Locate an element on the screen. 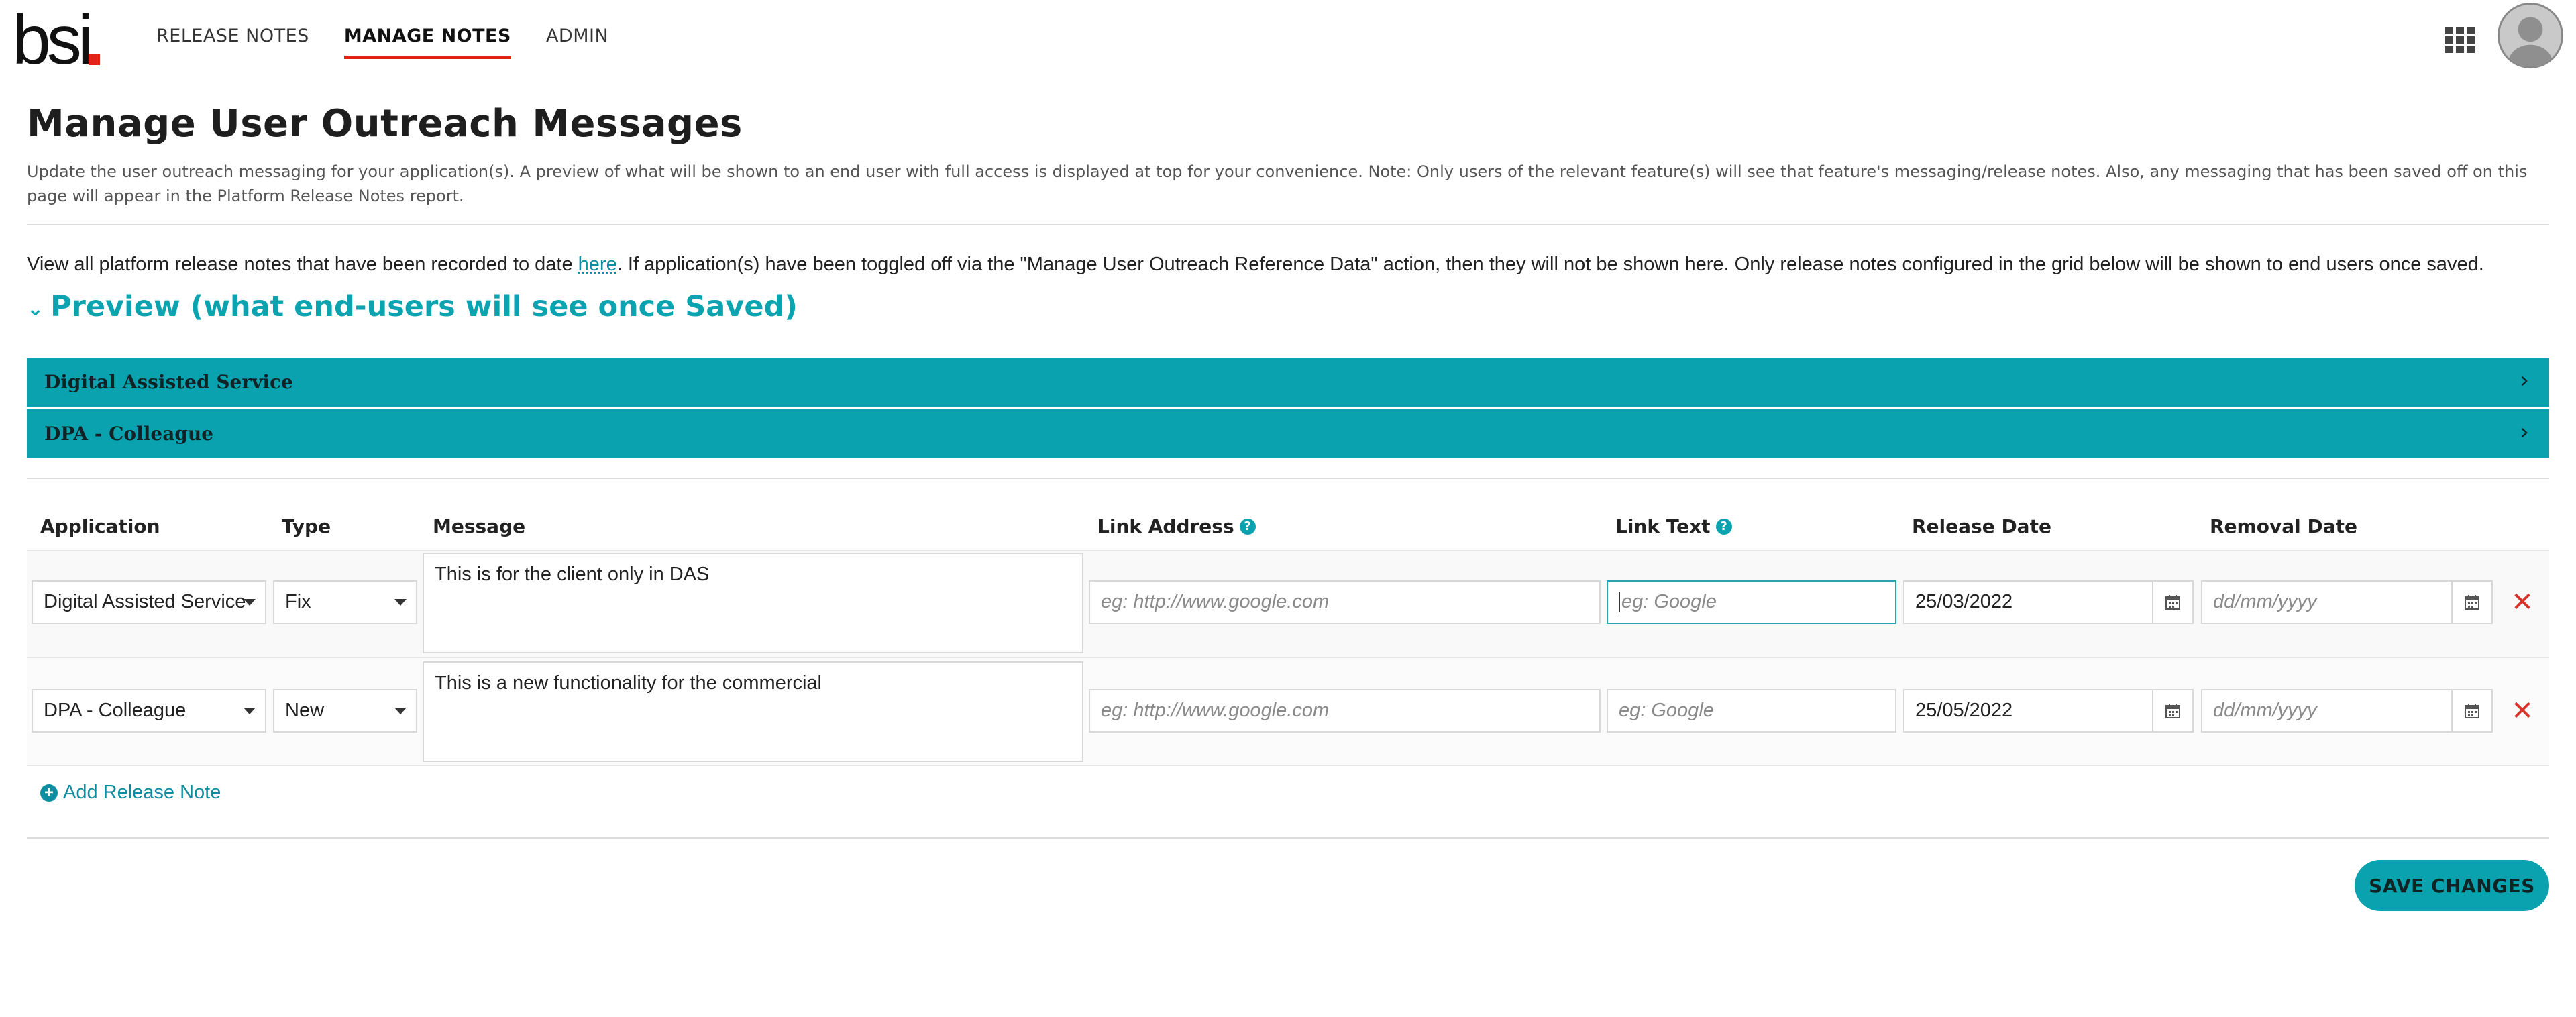 The height and width of the screenshot is (1017, 2576). release-date-input: 25/05/2022 is located at coordinates (2028, 711).